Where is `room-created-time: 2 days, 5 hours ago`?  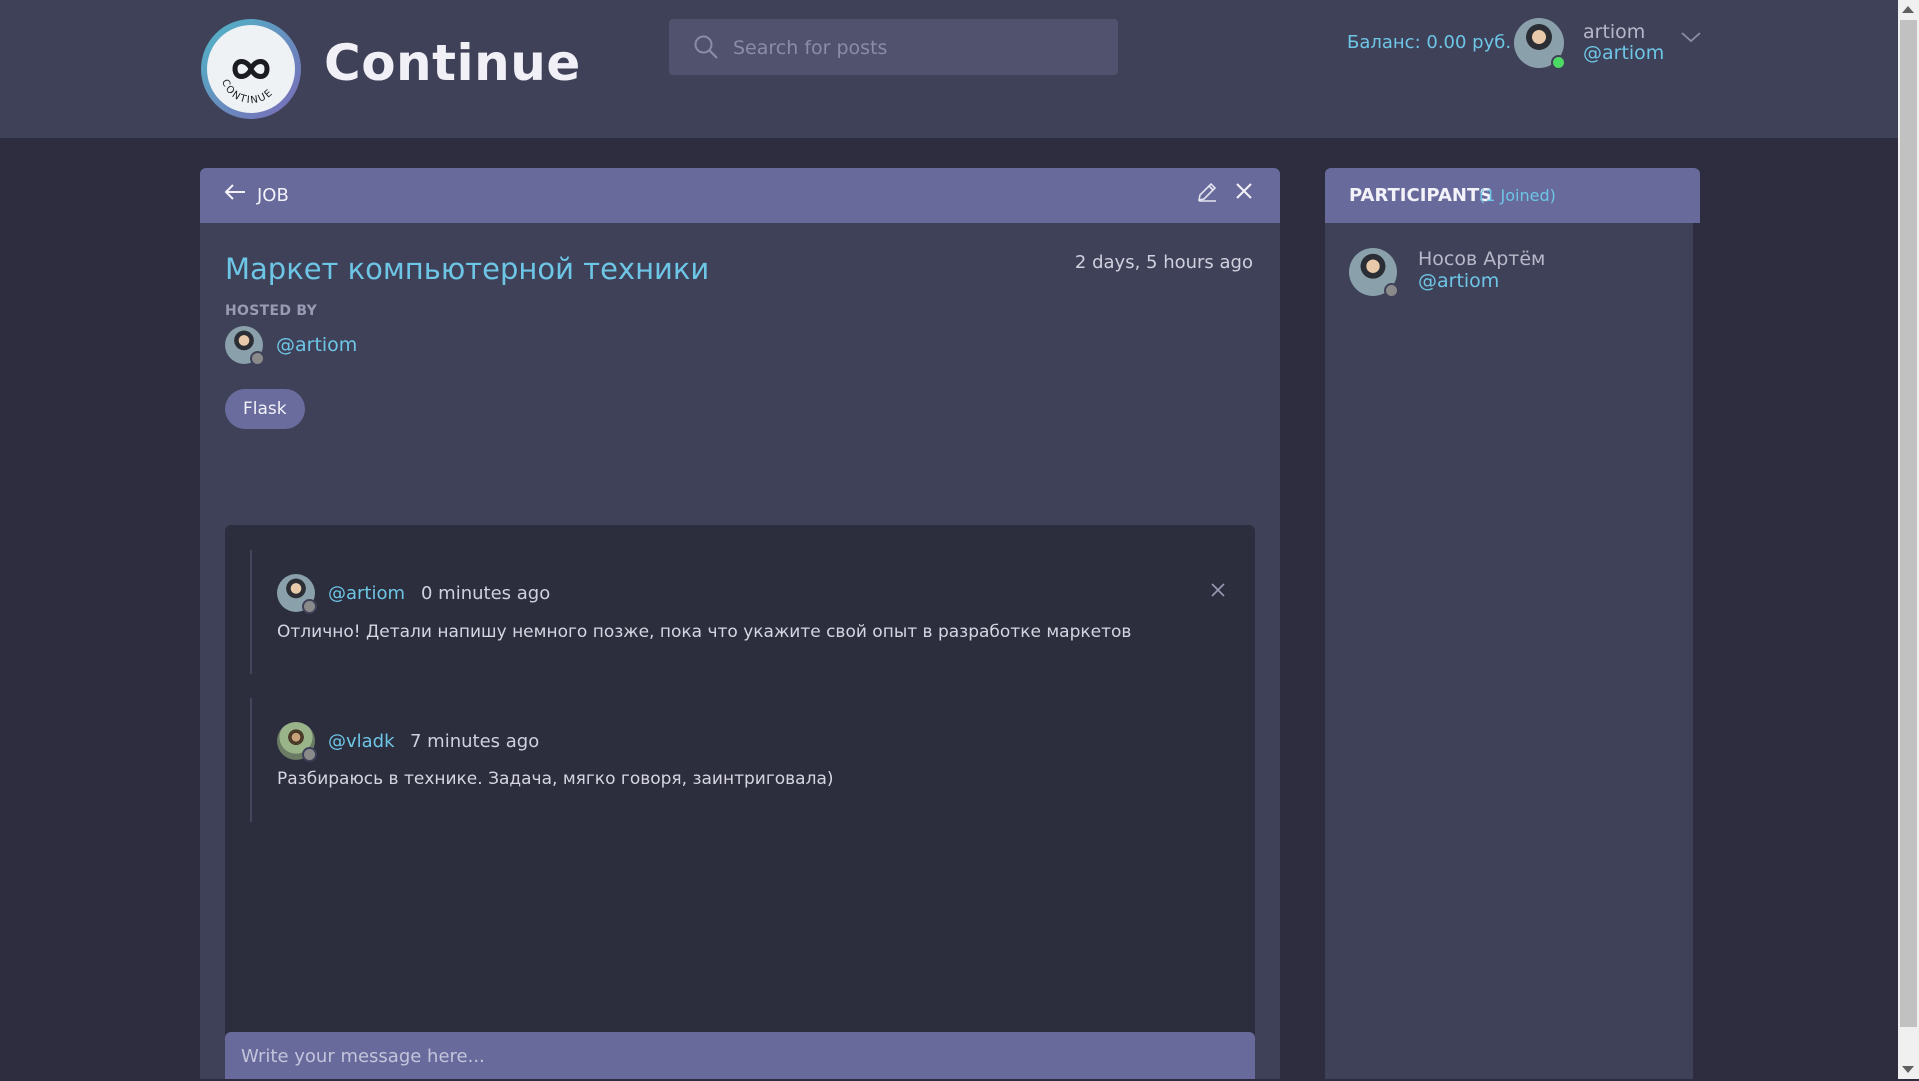
room-created-time: 2 days, 5 hours ago is located at coordinates (1163, 262).